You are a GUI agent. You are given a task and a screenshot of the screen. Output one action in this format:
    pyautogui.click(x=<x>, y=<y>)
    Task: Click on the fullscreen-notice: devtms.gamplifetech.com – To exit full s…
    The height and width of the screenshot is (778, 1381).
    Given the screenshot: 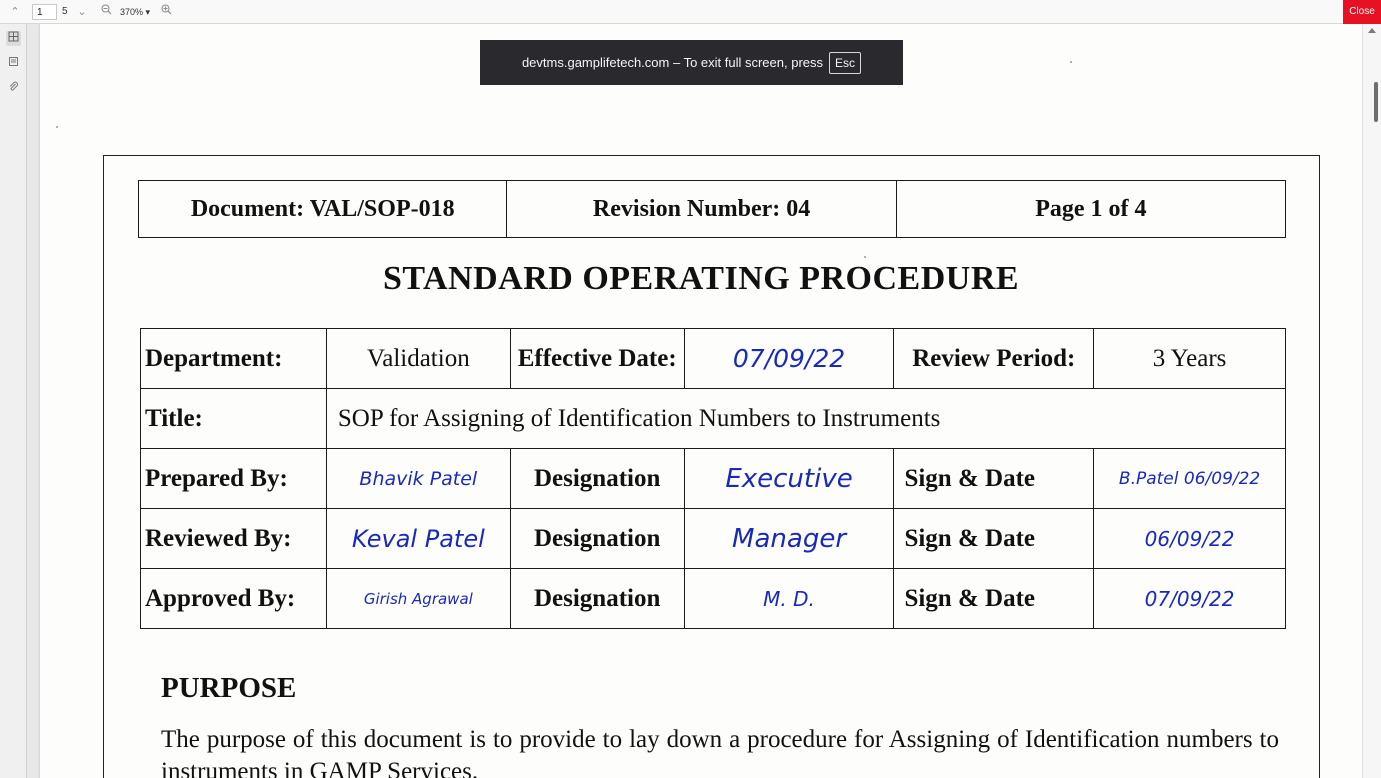 What is the action you would take?
    pyautogui.click(x=691, y=62)
    